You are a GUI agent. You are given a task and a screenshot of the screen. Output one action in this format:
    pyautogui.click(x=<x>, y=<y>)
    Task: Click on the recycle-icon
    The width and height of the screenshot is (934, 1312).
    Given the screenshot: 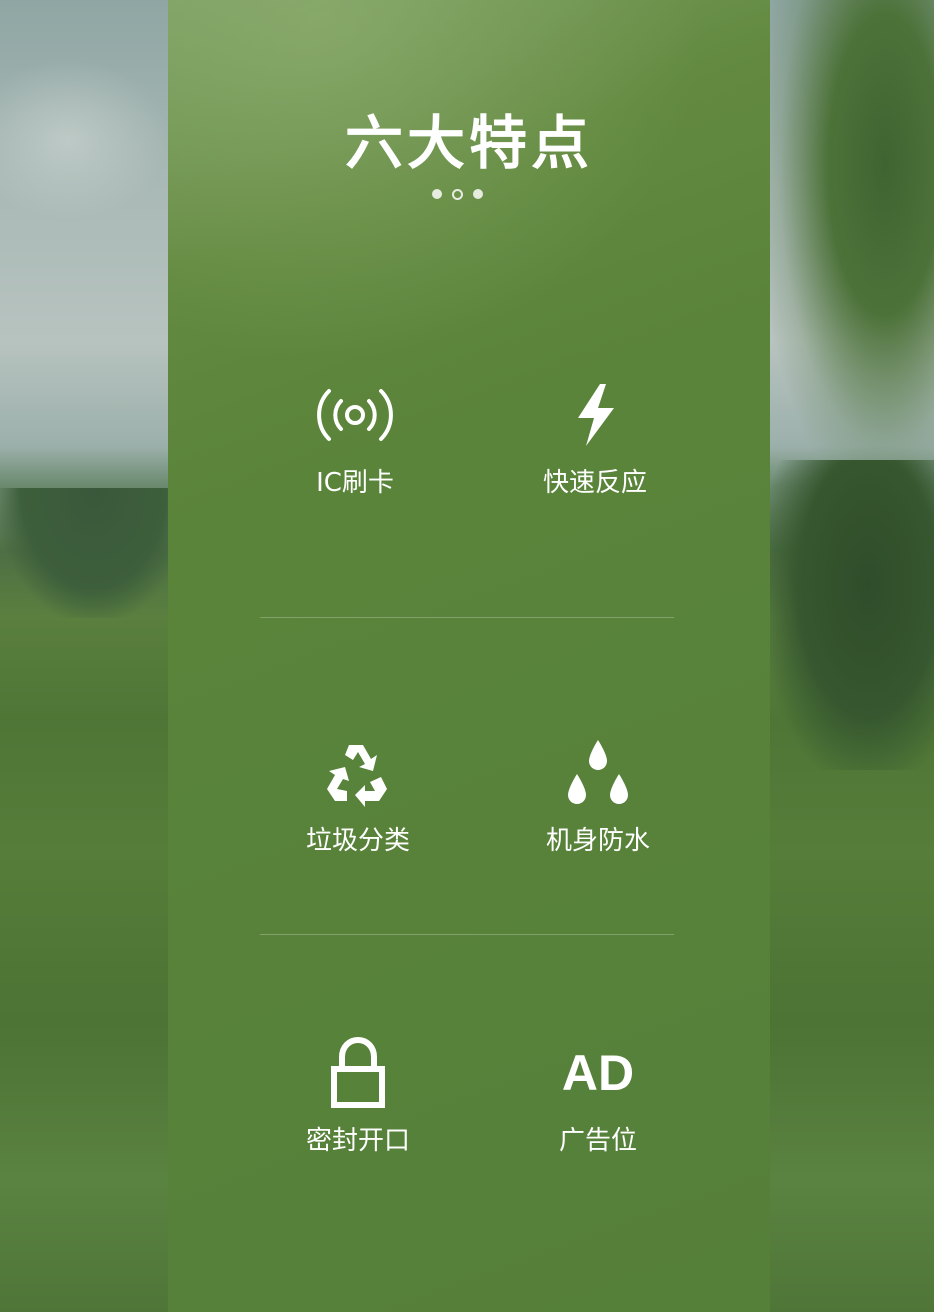 What is the action you would take?
    pyautogui.click(x=358, y=773)
    